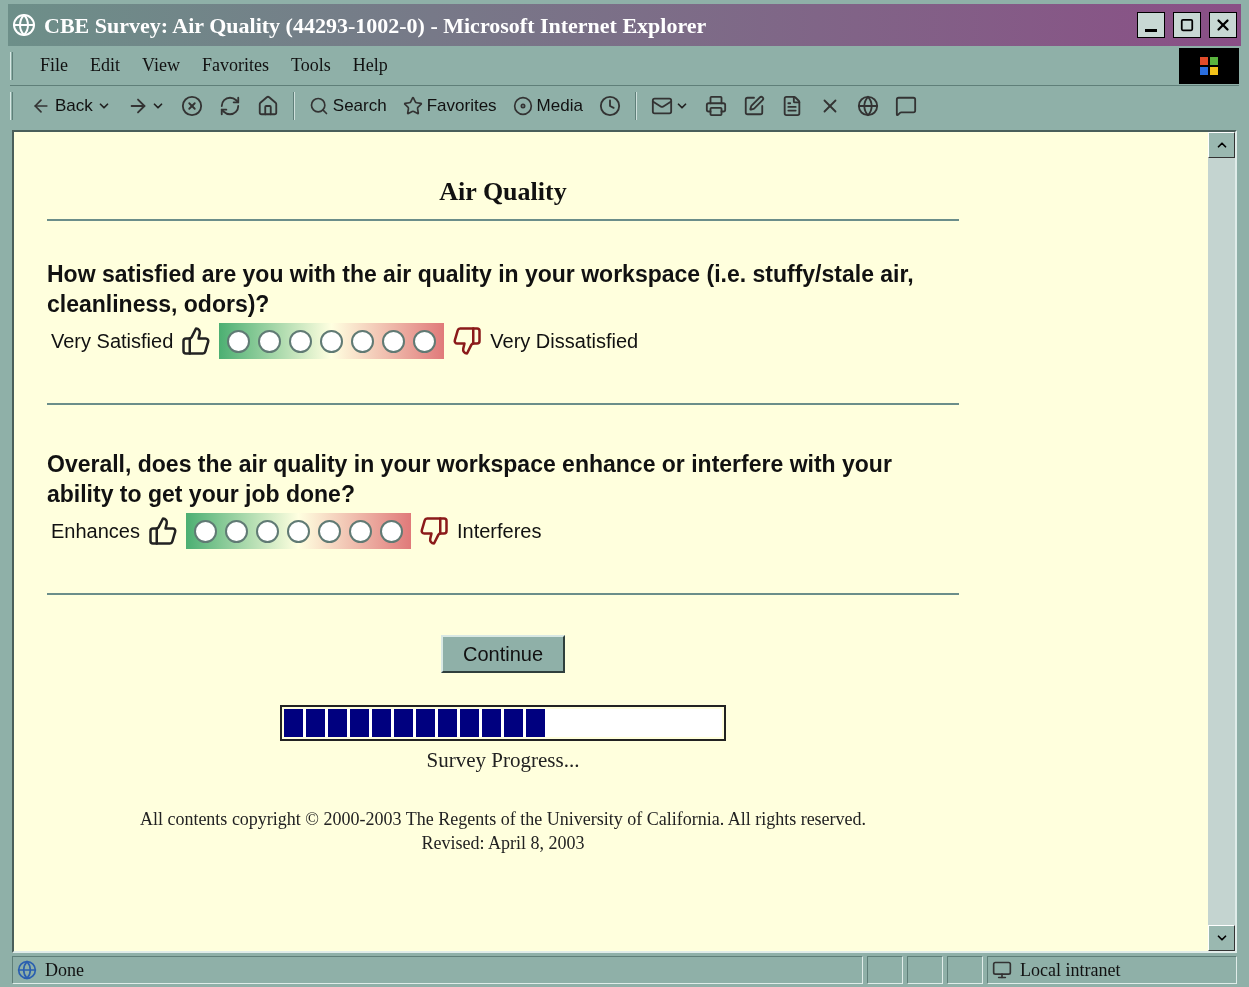 This screenshot has height=987, width=1249. Describe the element at coordinates (481, 289) in the screenshot. I see `question-text: How satisfied are you with the air quality in your workspace (i.e. stuffy/stale air, cleanliness, odors)?` at that location.